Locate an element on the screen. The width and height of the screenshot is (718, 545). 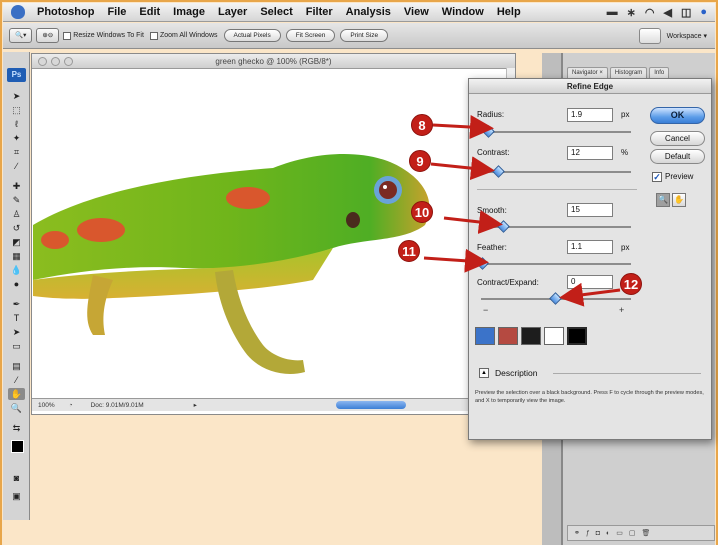
minimize-window-button is located at coordinates (55, 61).